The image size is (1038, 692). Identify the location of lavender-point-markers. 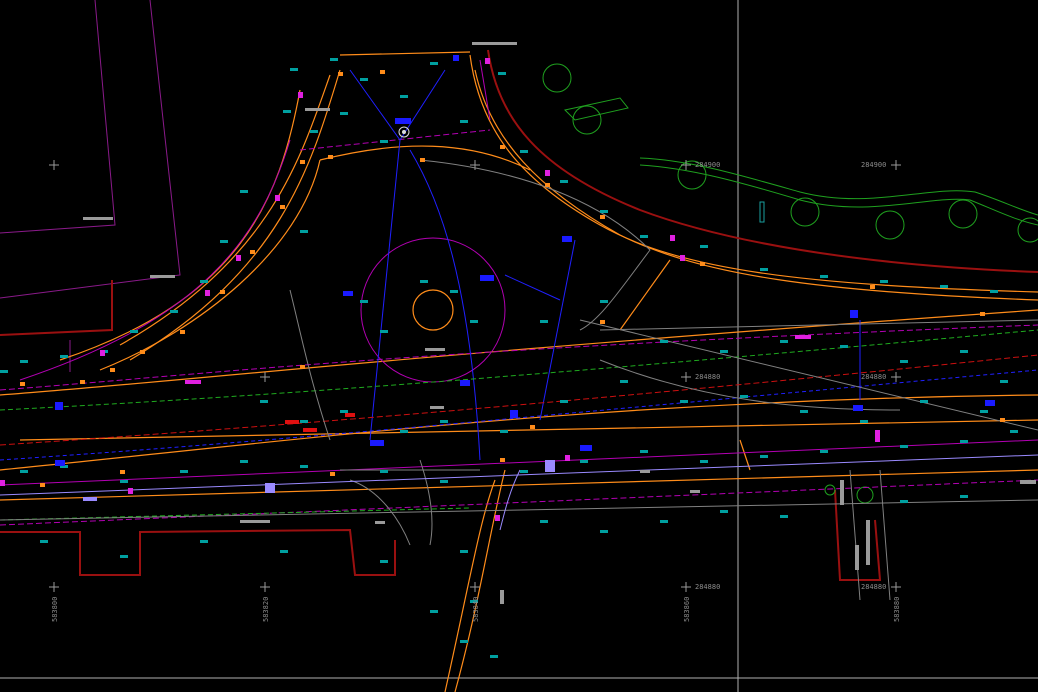
(319, 480).